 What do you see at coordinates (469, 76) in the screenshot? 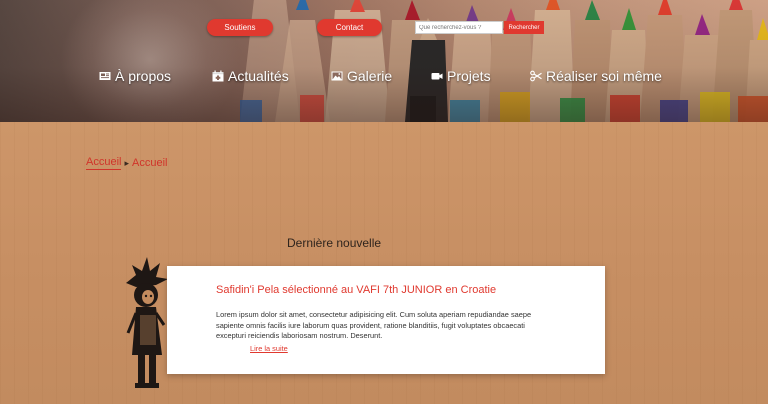
I see `nav-label-projets: Projets` at bounding box center [469, 76].